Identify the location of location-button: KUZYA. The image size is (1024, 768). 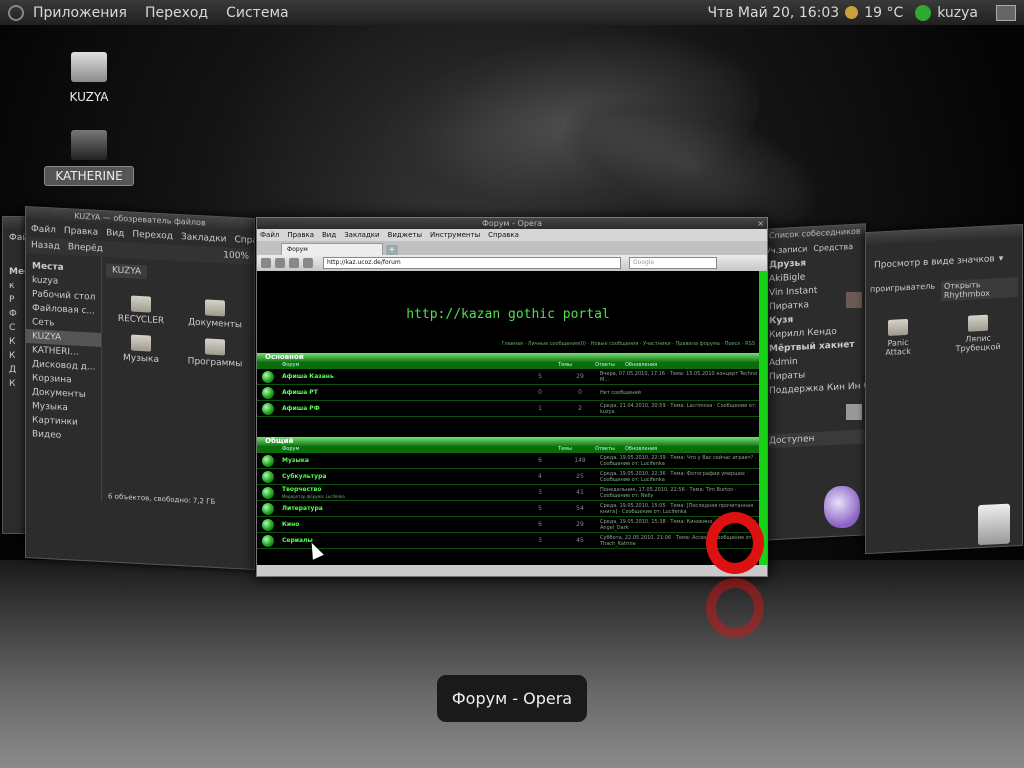
(127, 271).